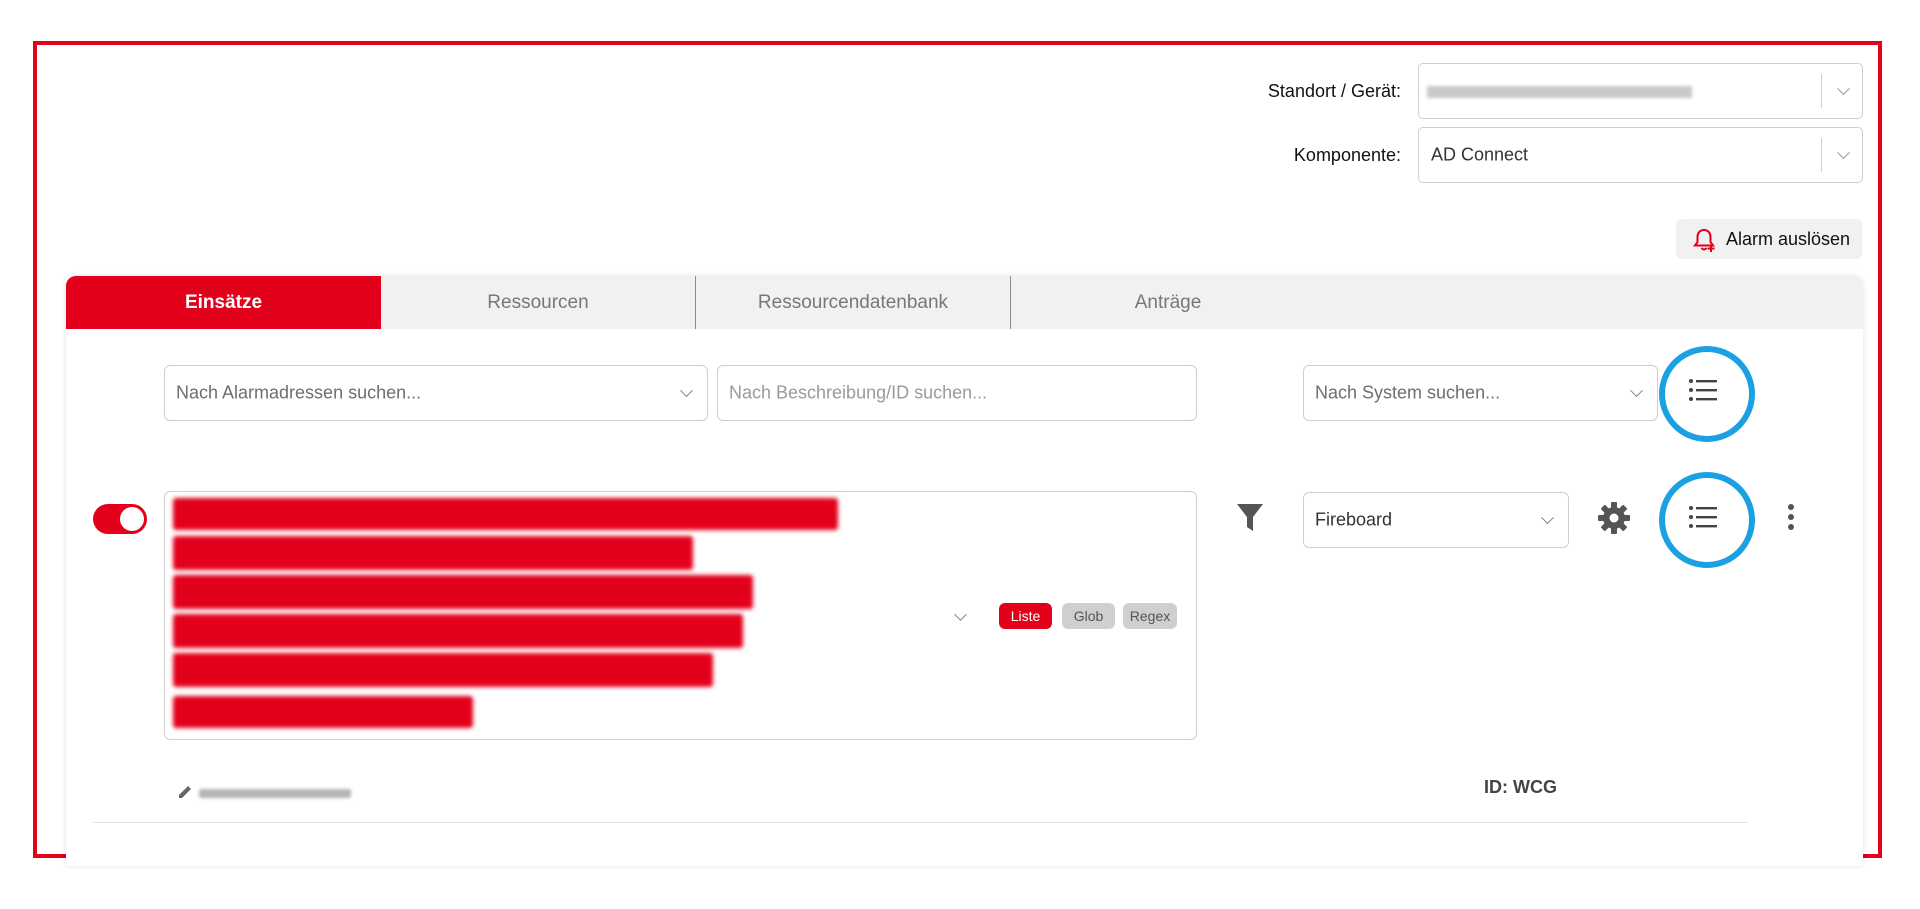  What do you see at coordinates (1520, 787) in the screenshot?
I see `entry-id: ID: WCG` at bounding box center [1520, 787].